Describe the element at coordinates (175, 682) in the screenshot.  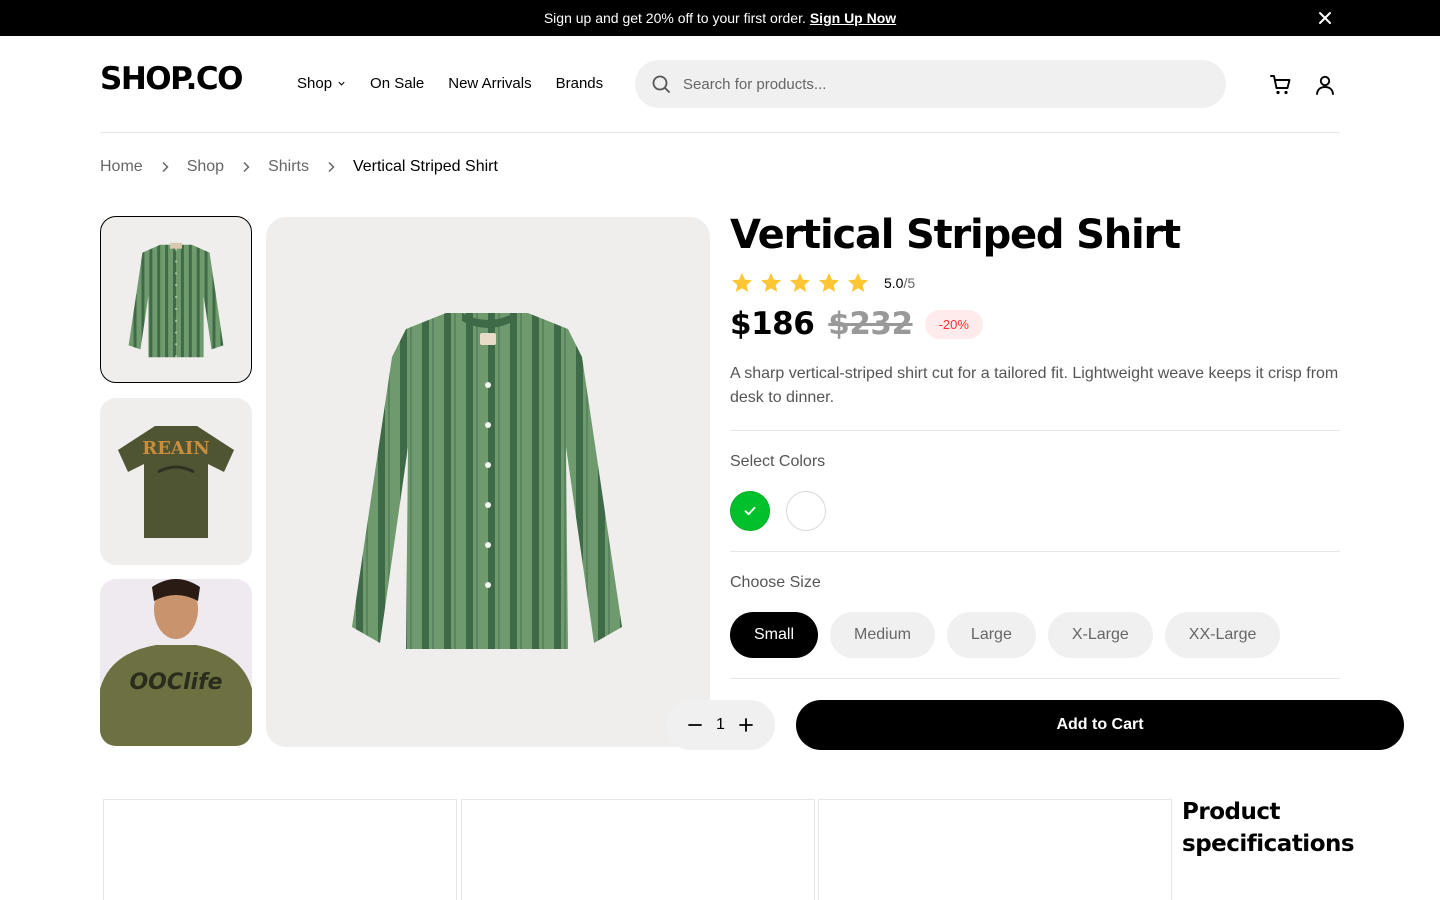
I see `svg-text: OOClife` at that location.